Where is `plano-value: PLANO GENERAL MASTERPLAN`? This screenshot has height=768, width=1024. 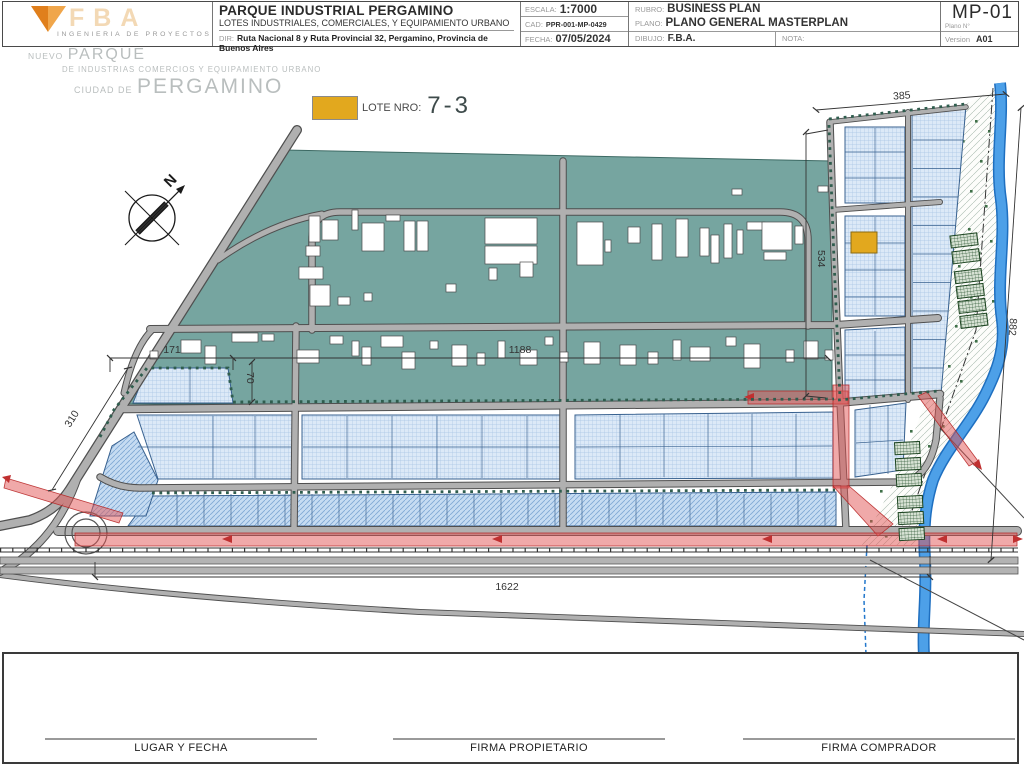
plano-value: PLANO GENERAL MASTERPLAN is located at coordinates (757, 23).